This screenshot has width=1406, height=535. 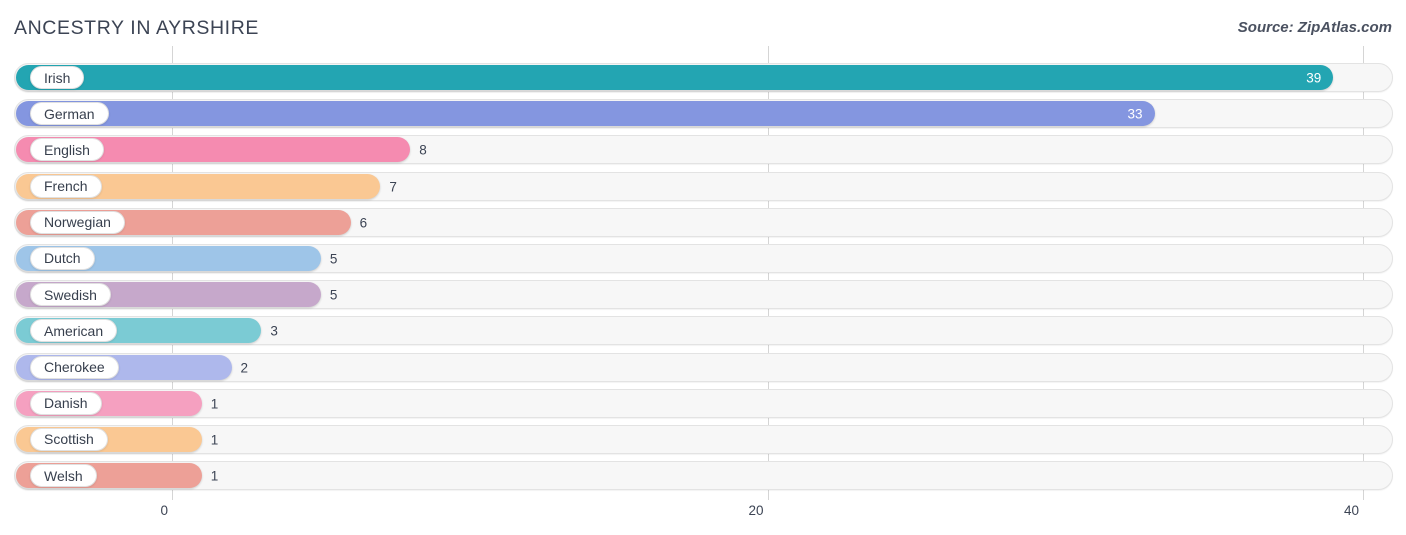 I want to click on bar-row: 39 Irish, so click(x=703, y=78).